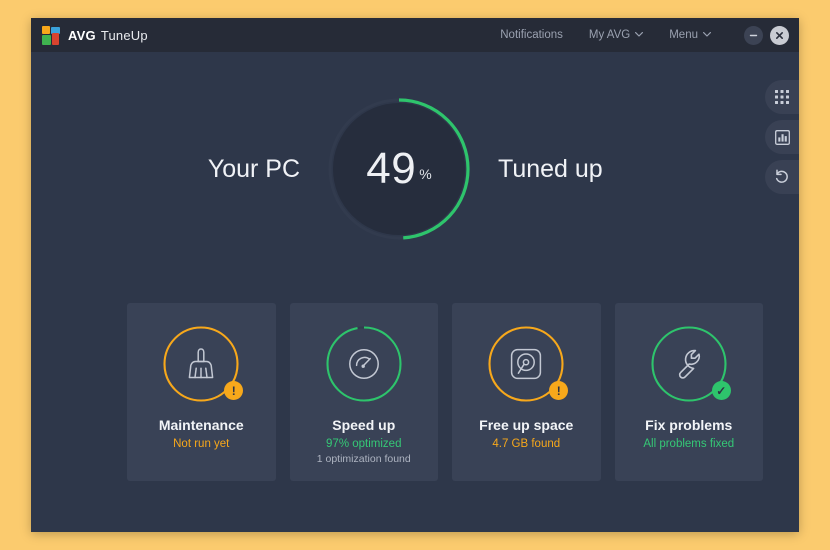 Image resolution: width=830 pixels, height=550 pixels. What do you see at coordinates (550, 168) in the screenshot?
I see `hero-right-label: Tuned up` at bounding box center [550, 168].